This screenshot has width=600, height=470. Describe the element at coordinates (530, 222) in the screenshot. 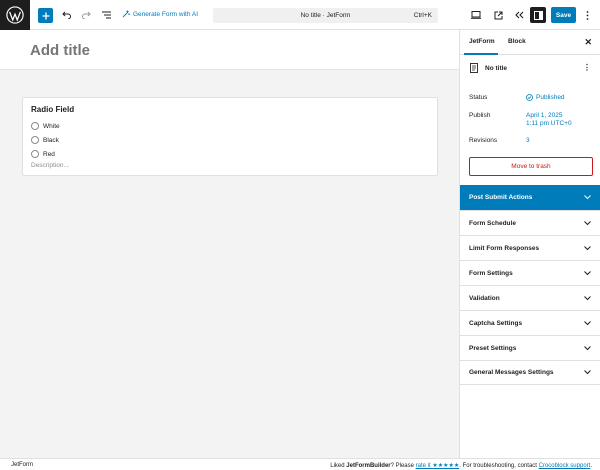

I see `panel-form-schedule: Form Schedule` at that location.